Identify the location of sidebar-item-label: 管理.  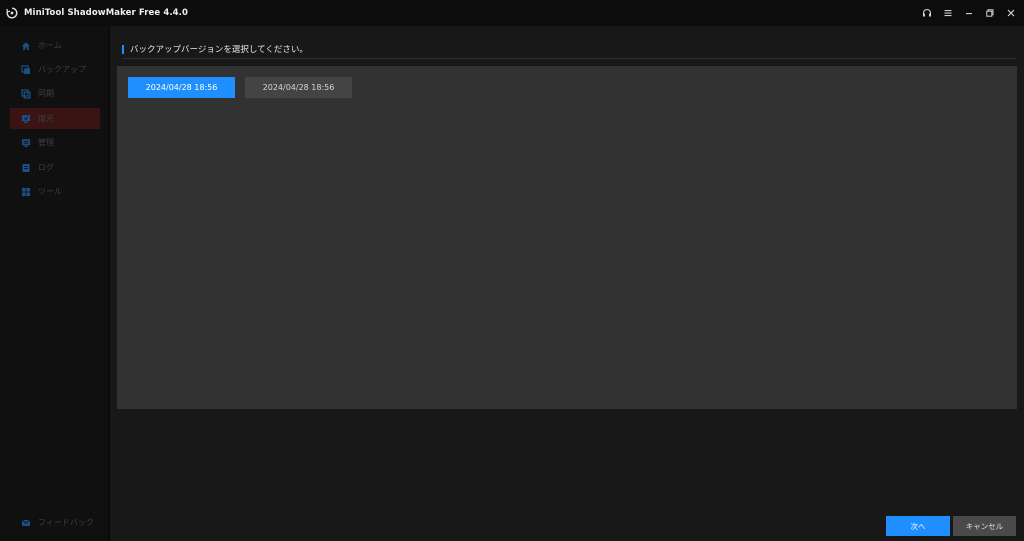
(46, 142).